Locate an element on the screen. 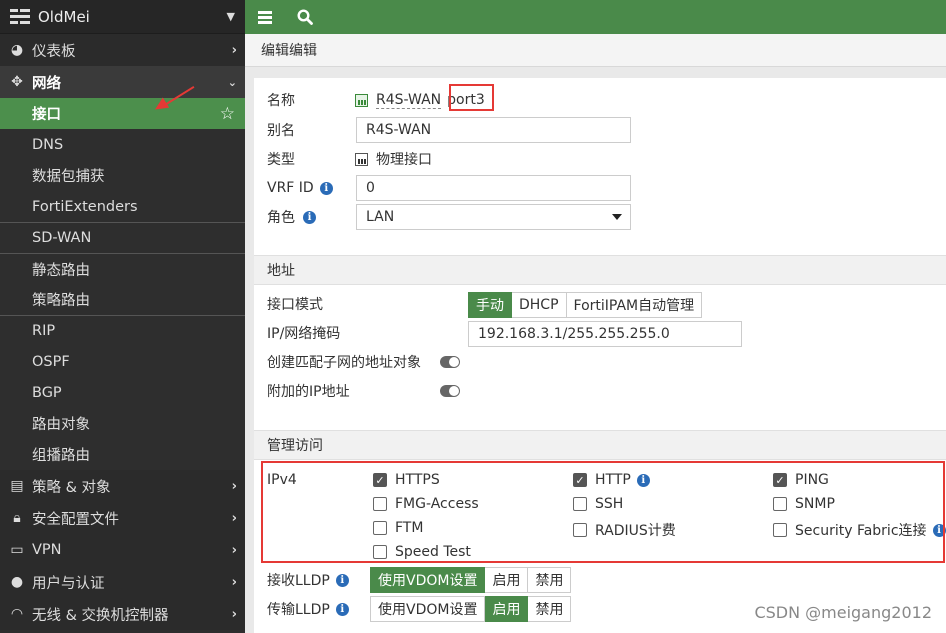  brand-header: OldMei ▼ is located at coordinates (122, 17).